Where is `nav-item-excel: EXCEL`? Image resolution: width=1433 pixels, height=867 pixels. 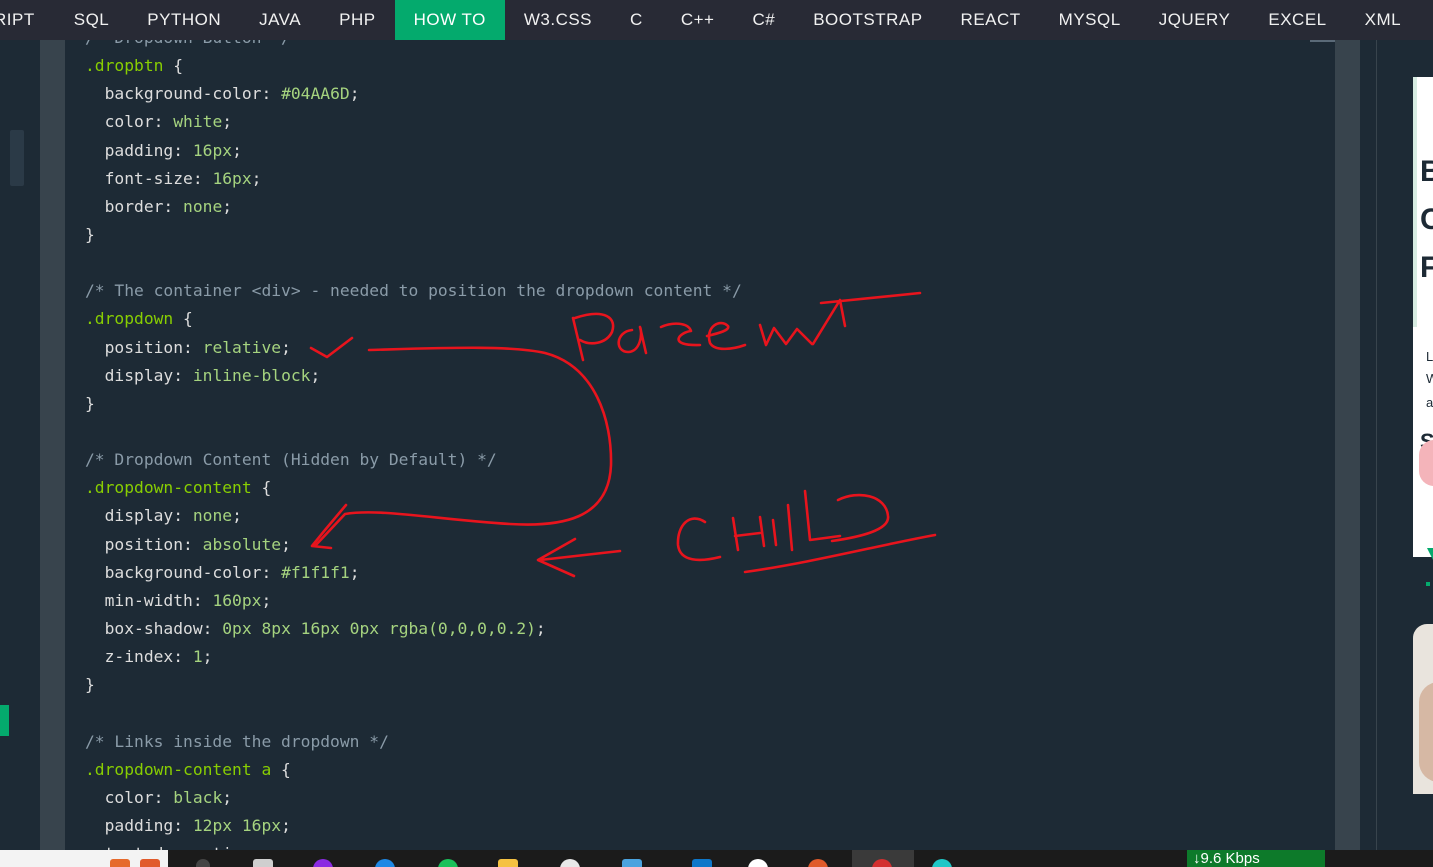 nav-item-excel: EXCEL is located at coordinates (1297, 20).